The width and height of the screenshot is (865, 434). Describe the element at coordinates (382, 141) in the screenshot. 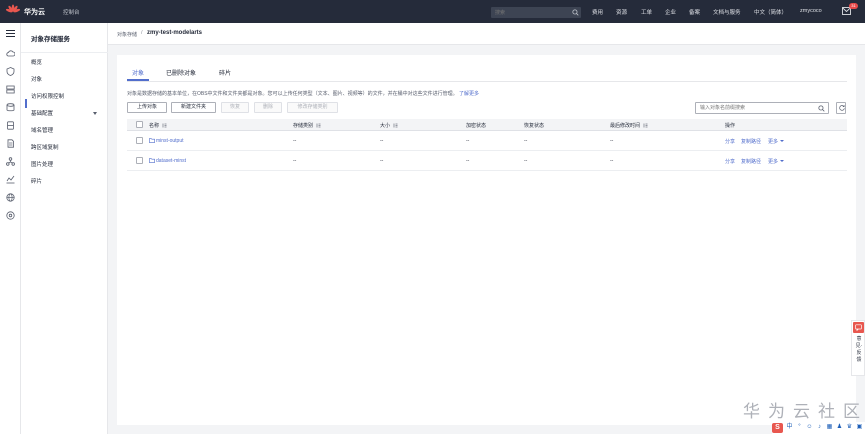

I see `cell-size: --` at that location.